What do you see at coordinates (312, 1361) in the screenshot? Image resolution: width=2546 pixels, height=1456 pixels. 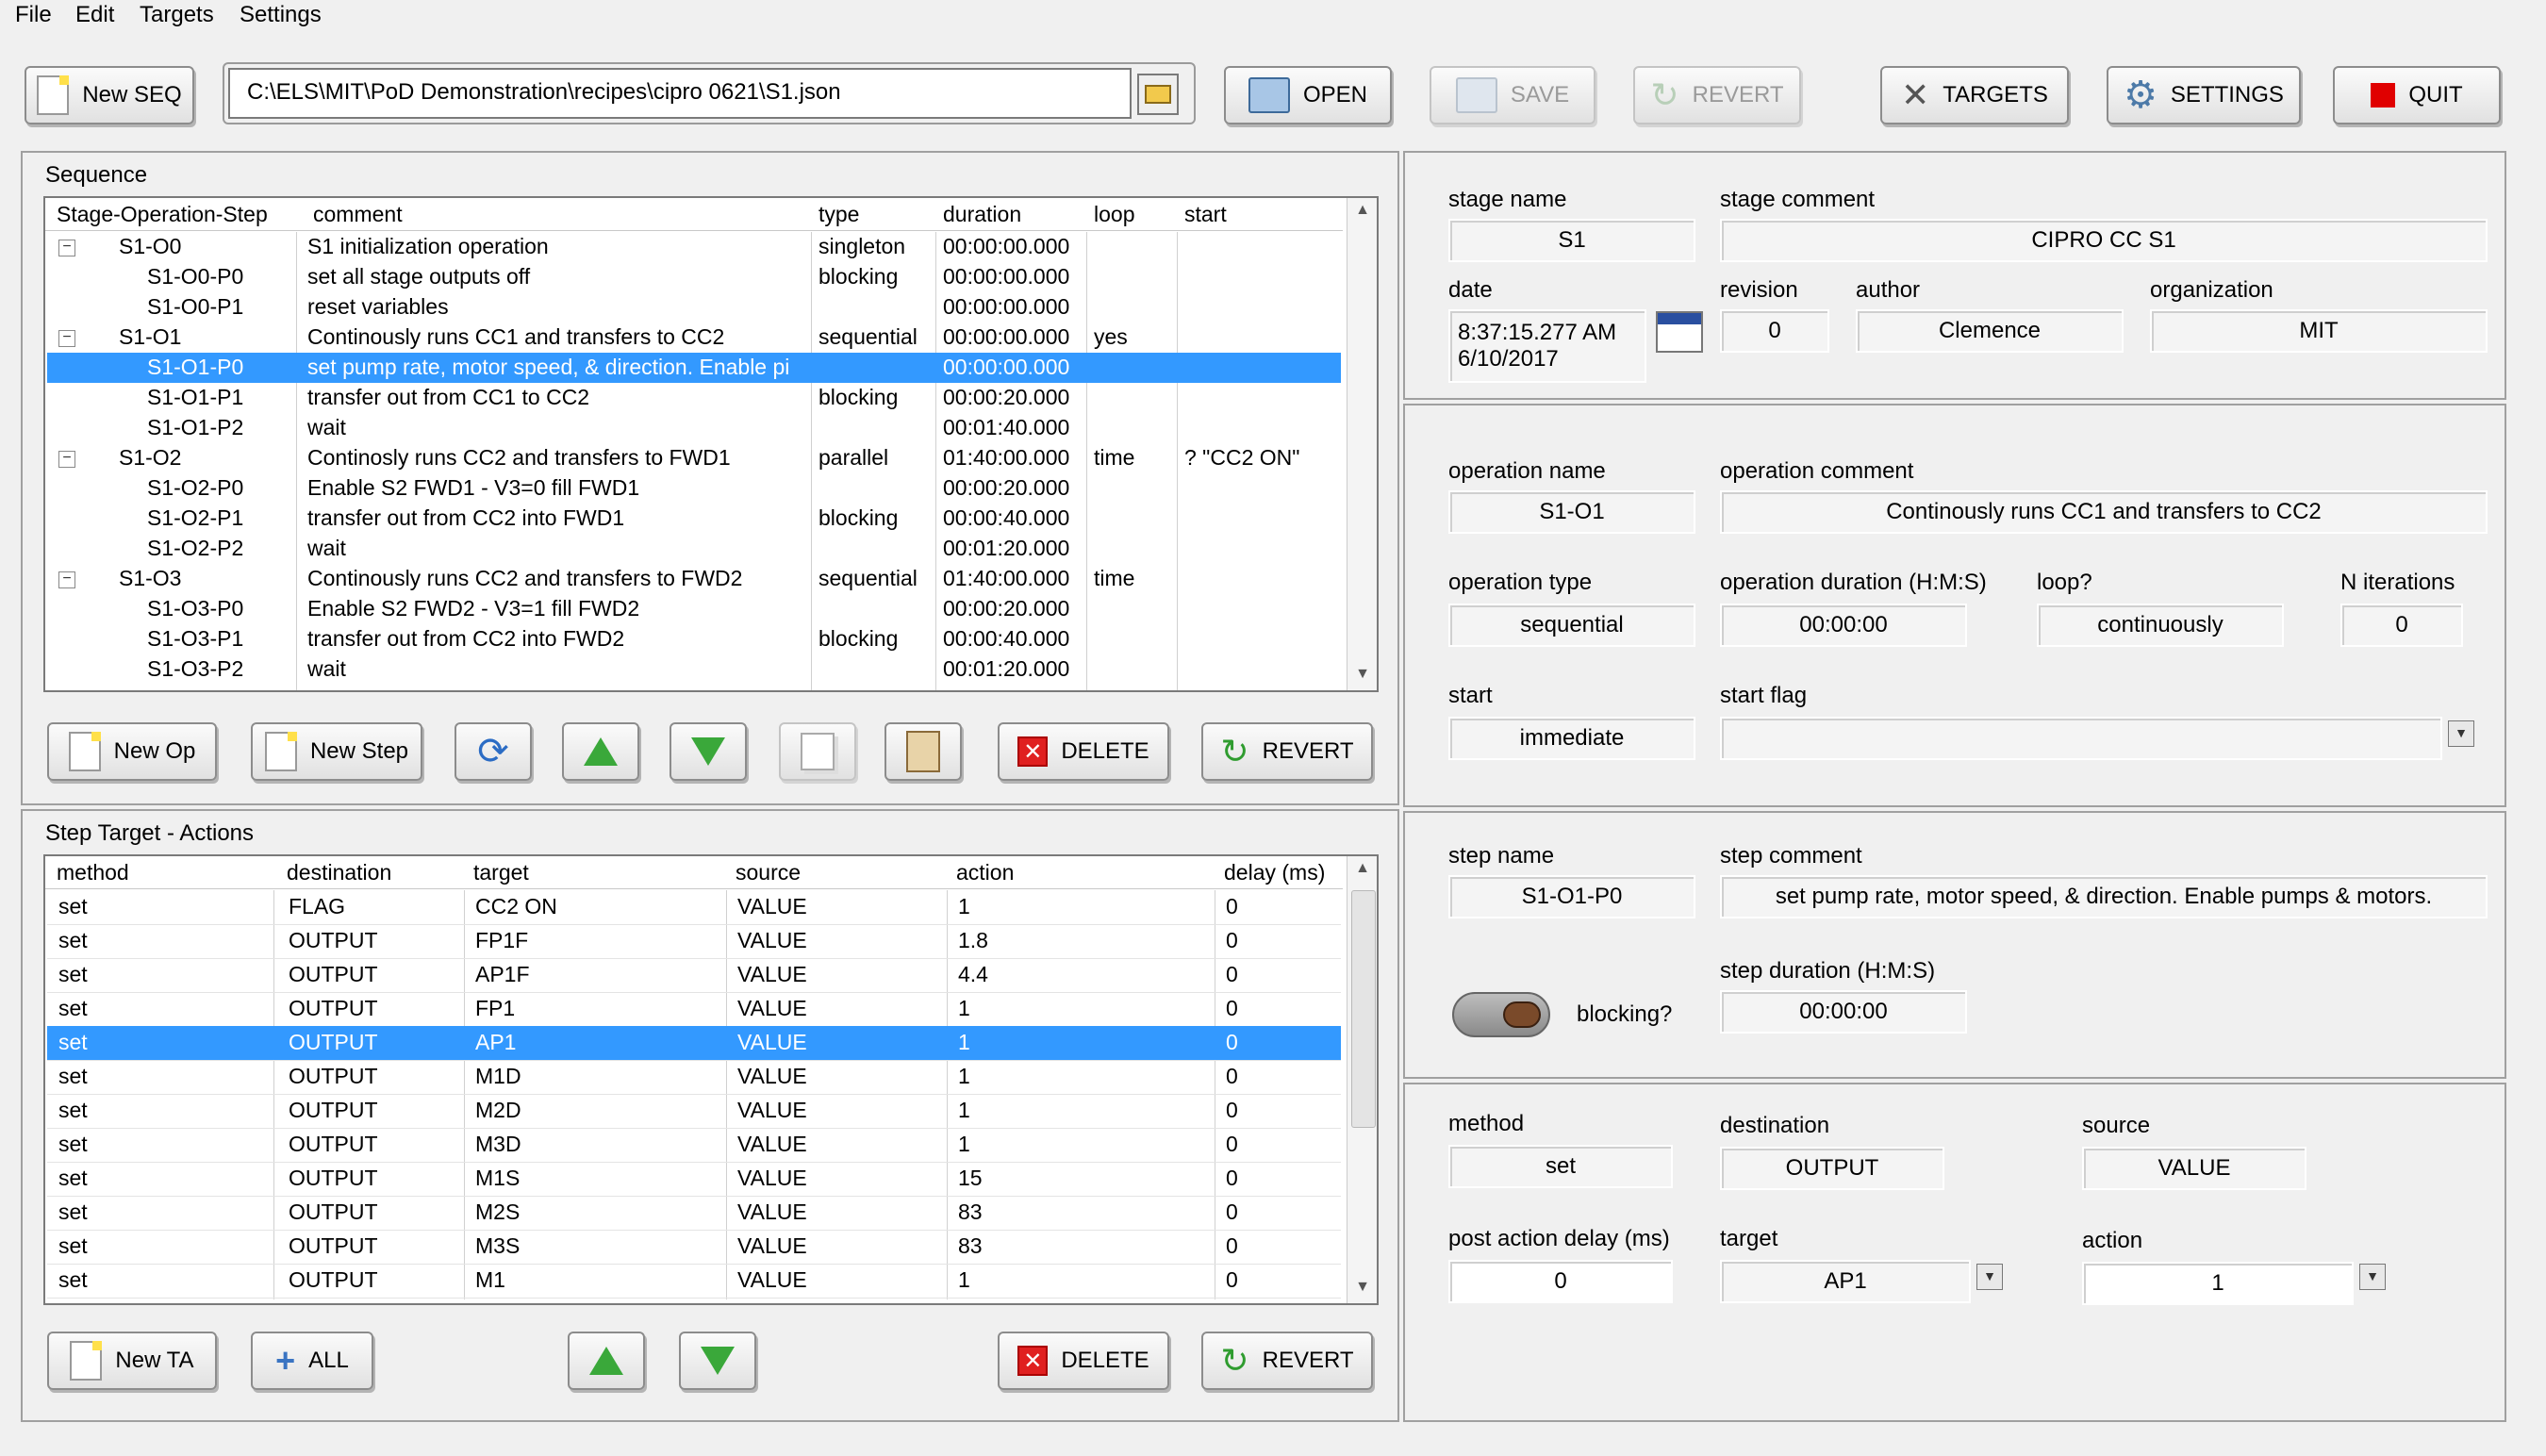 I see `all-button: + ALL` at bounding box center [312, 1361].